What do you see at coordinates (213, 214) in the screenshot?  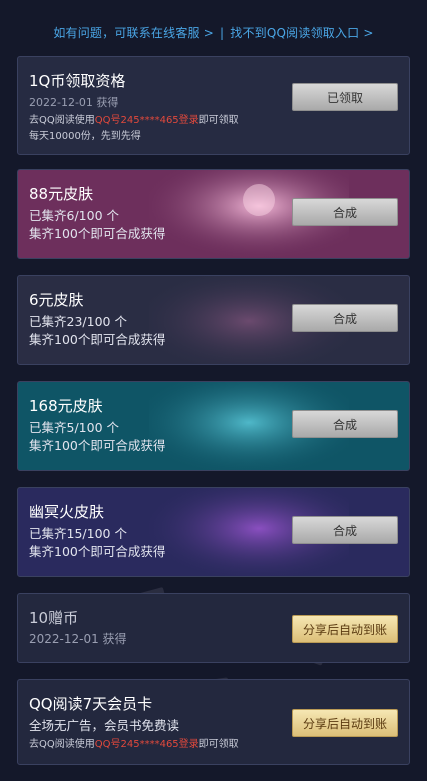 I see `reward-card-skin-88: 88元皮肤 已集齐6/100 个 集齐100个即可合成获得 合成` at bounding box center [213, 214].